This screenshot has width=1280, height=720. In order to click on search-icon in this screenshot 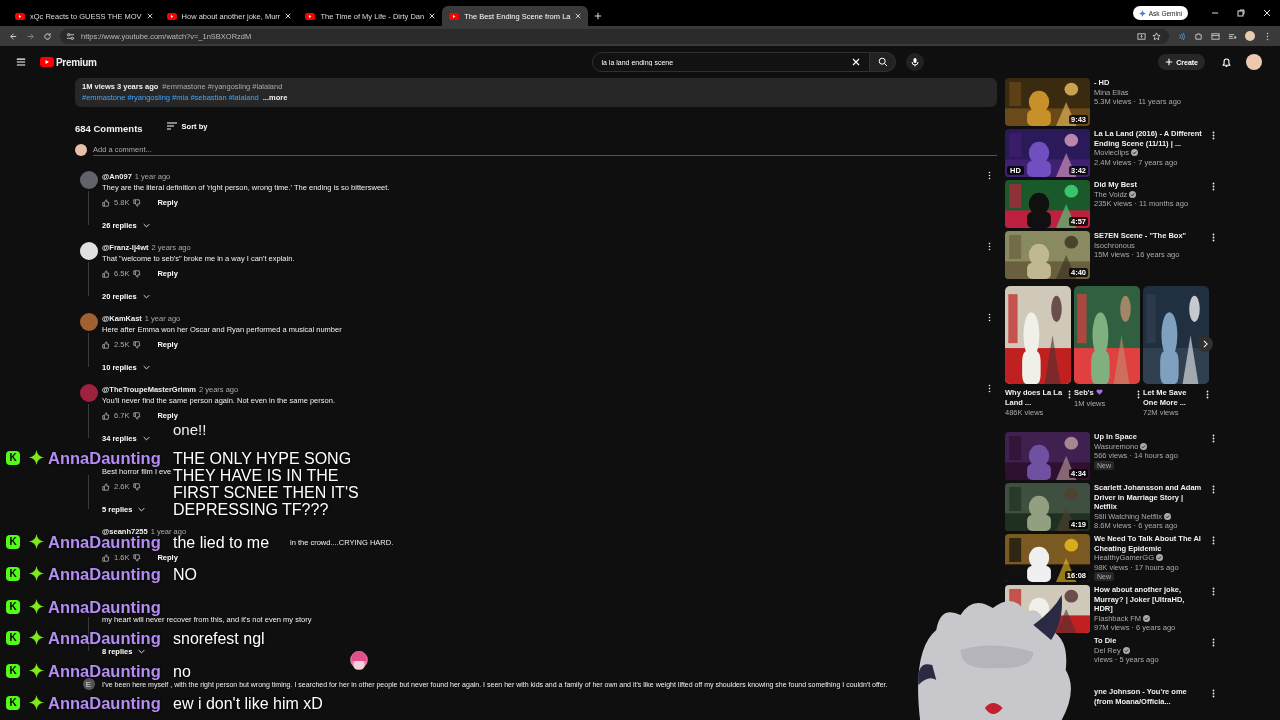, I will do `click(882, 62)`.